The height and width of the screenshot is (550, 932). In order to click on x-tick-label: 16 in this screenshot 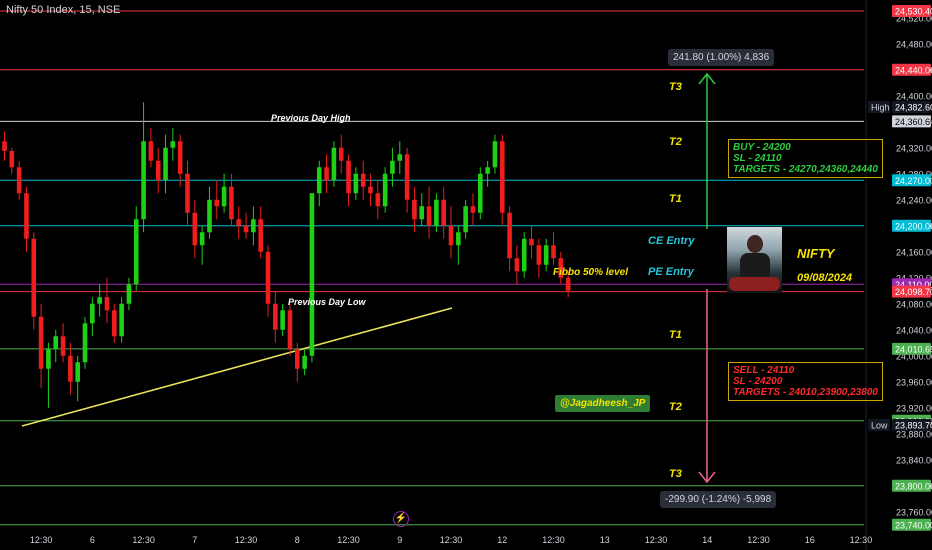, I will do `click(810, 540)`.